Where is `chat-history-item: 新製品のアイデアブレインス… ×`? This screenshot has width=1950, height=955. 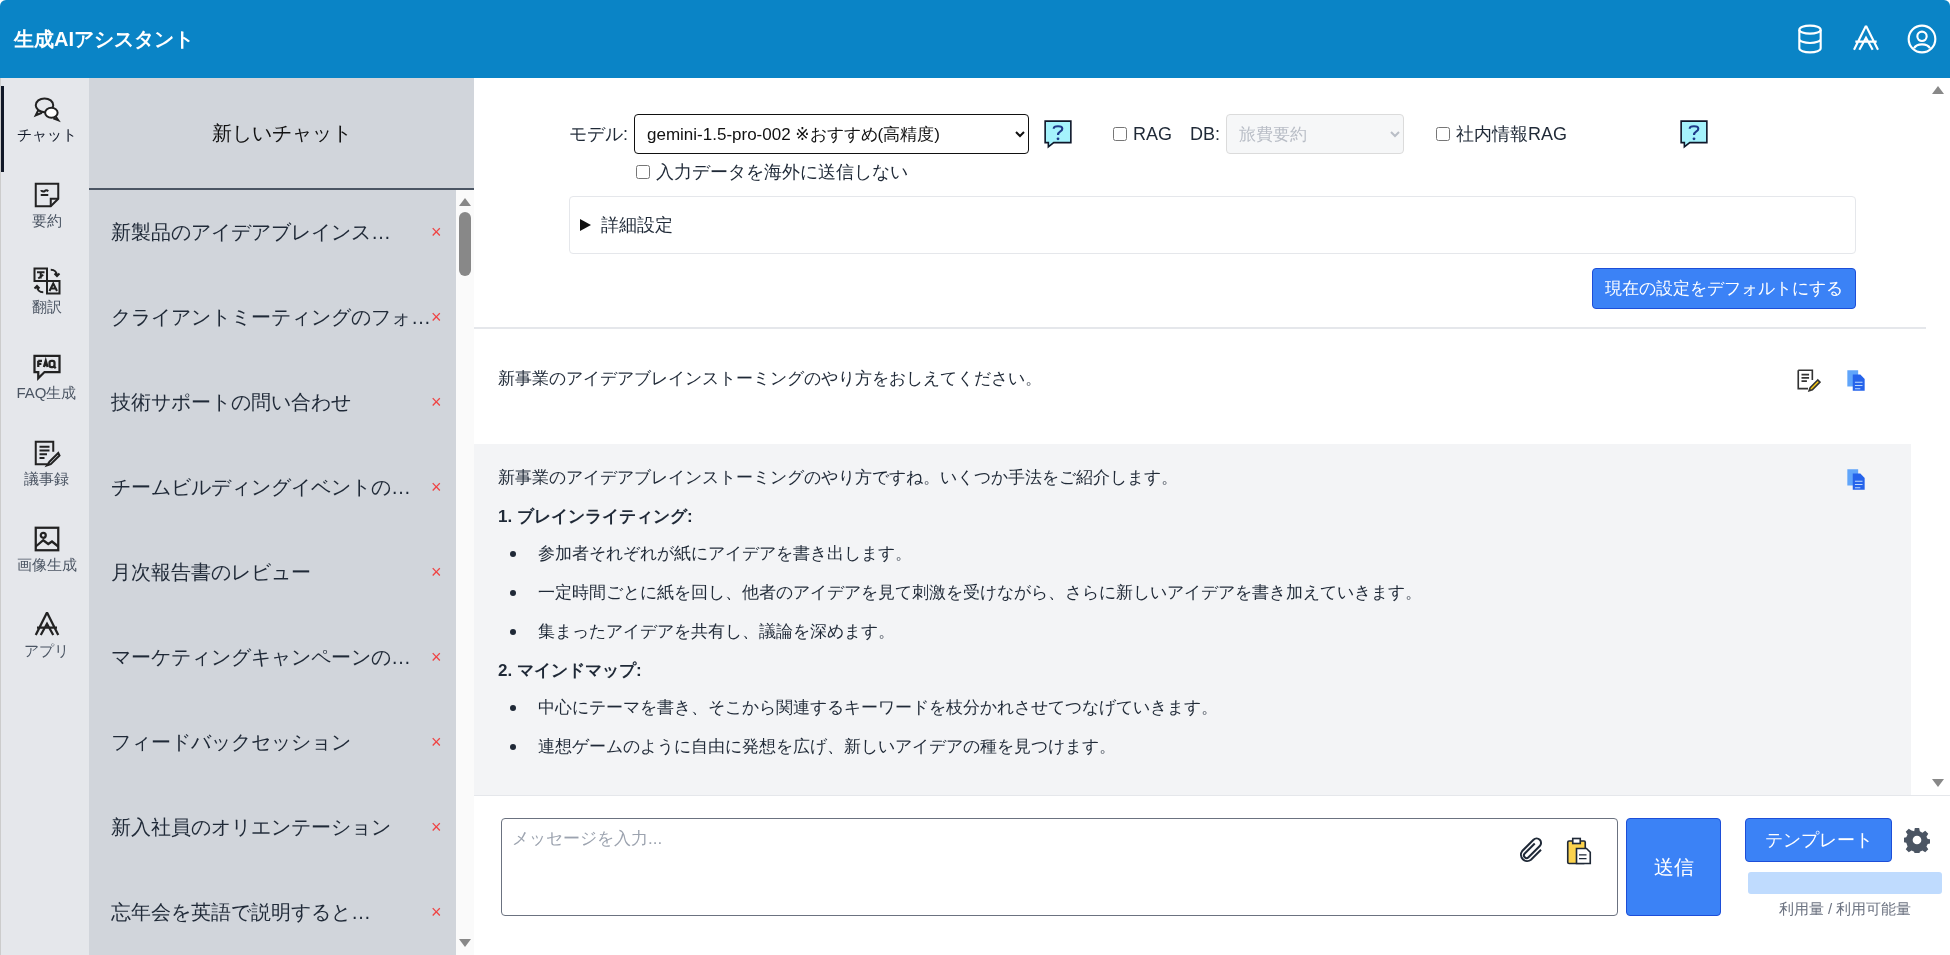 chat-history-item: 新製品のアイデアブレインス… × is located at coordinates (272, 232).